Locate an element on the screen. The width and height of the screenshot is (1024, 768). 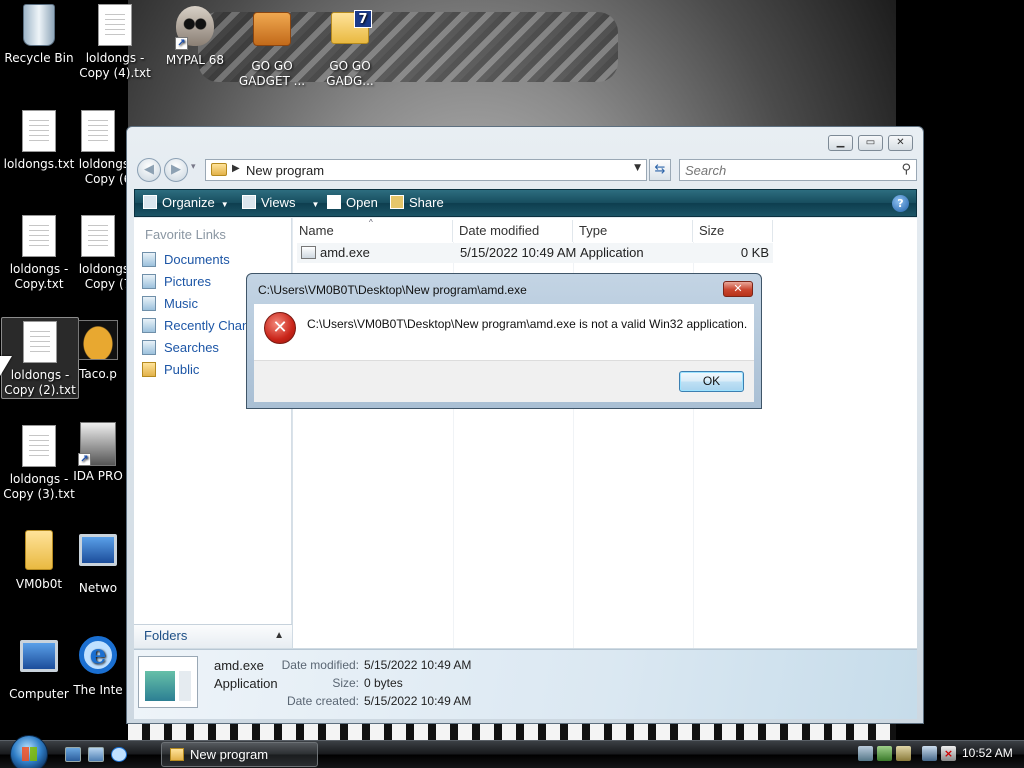
search-icon: ⚲ is located at coordinates (906, 169).